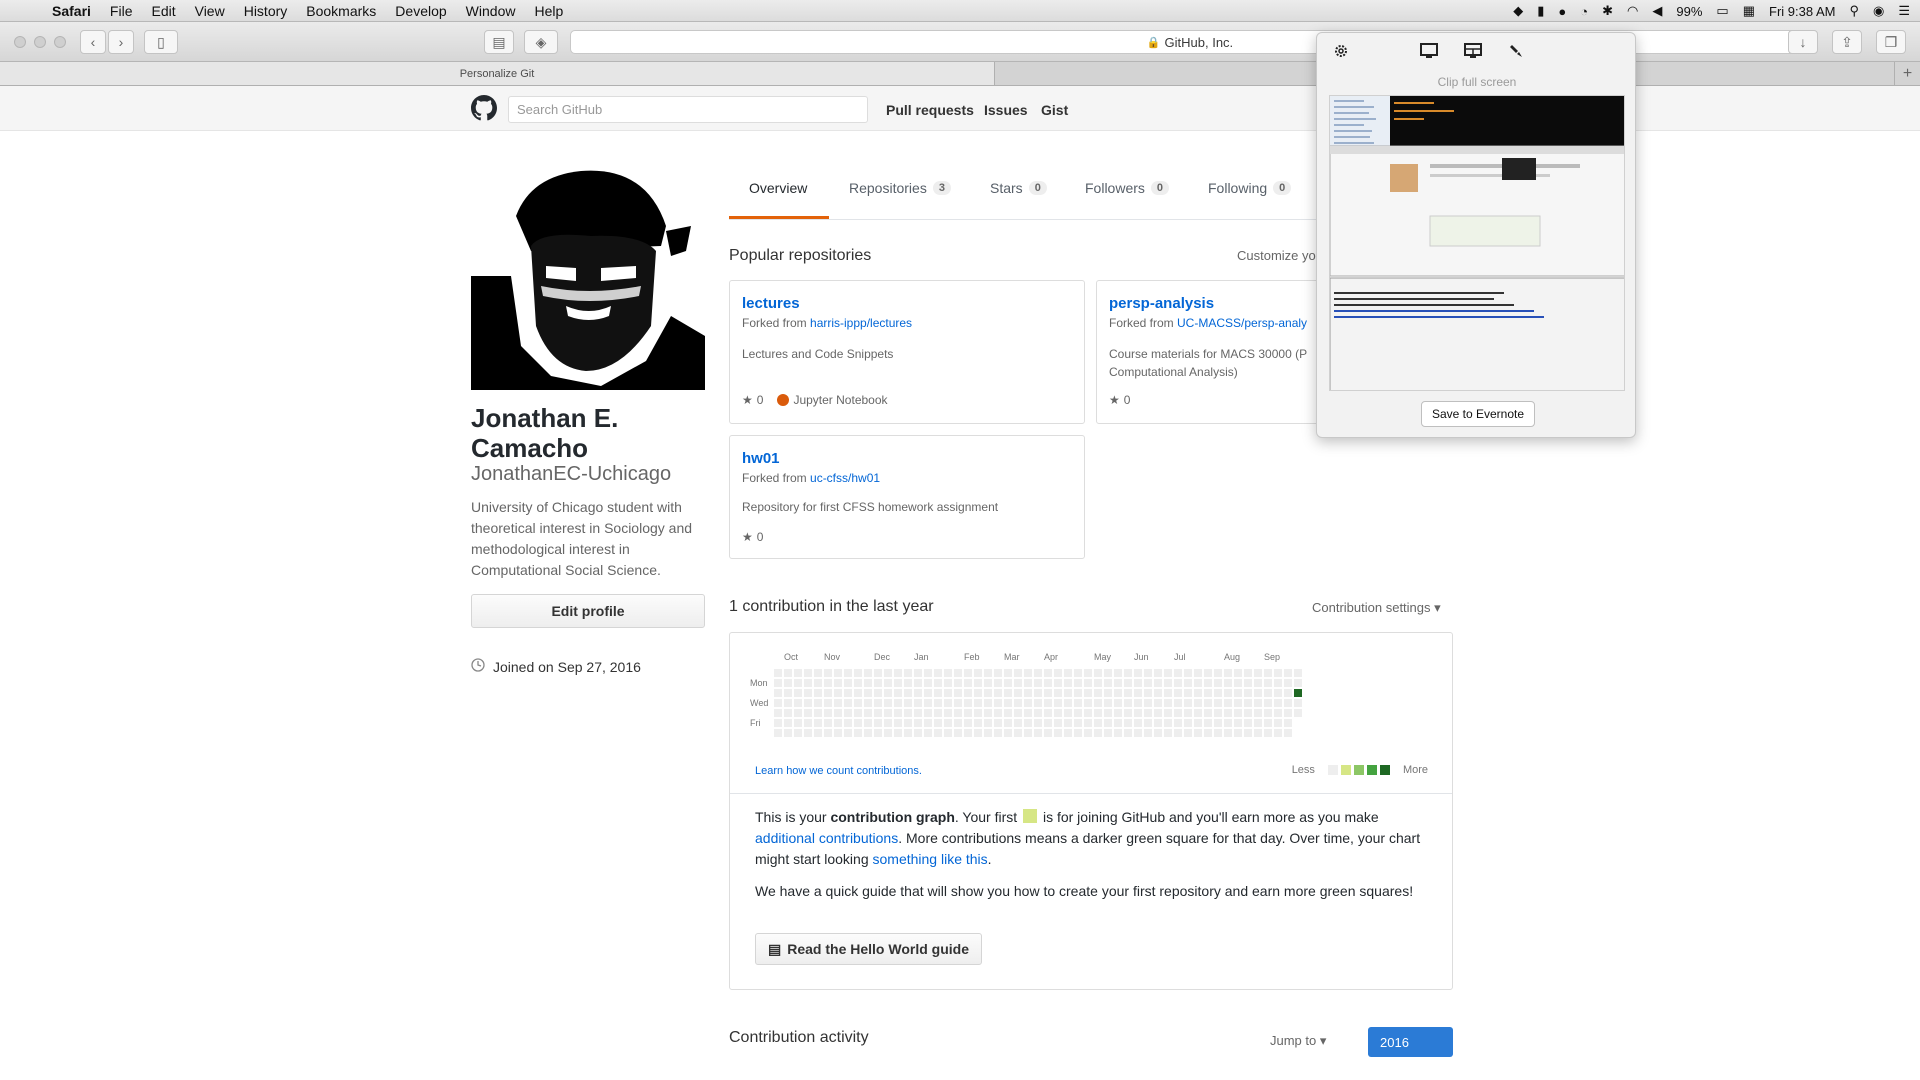 The image size is (1920, 1080). What do you see at coordinates (60, 42) in the screenshot?
I see `zoom-window-button` at bounding box center [60, 42].